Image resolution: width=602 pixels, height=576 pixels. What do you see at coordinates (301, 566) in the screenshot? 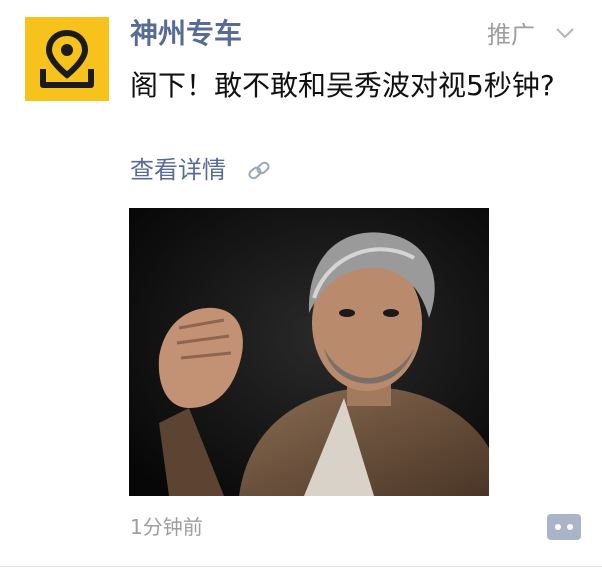
I see `divider` at bounding box center [301, 566].